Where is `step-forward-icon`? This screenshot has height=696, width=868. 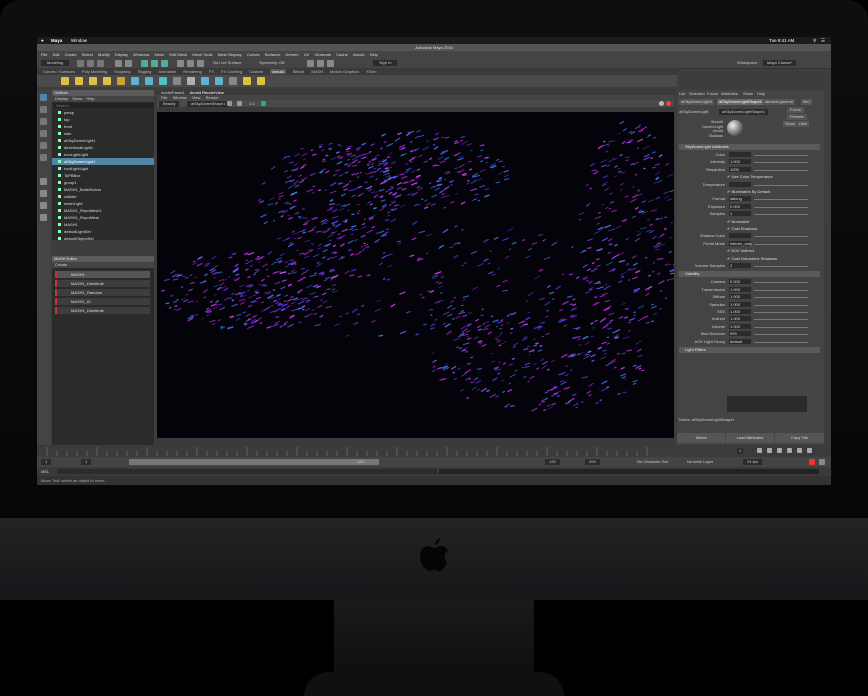
step-forward-icon is located at coordinates (799, 450).